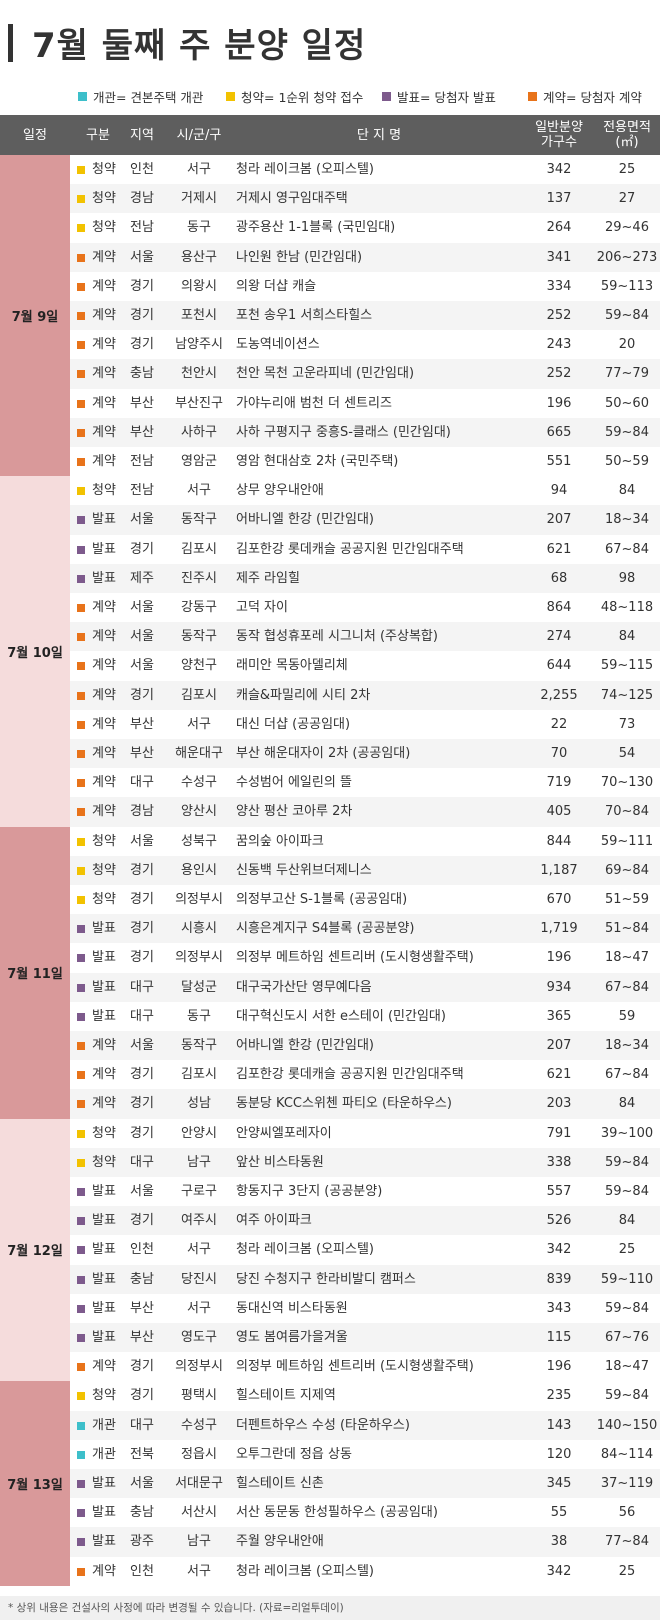 This screenshot has height=1620, width=660. What do you see at coordinates (365, 374) in the screenshot?
I see `table-row: 계약 충남 천안시 천안 목천 고운라피네 (민간임대) 252 77~79` at bounding box center [365, 374].